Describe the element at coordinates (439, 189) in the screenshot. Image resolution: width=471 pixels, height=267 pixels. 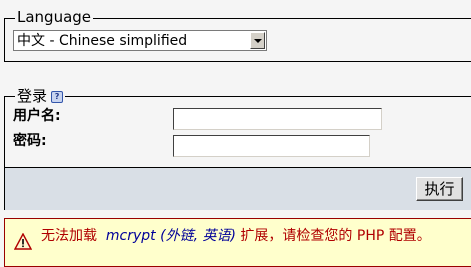
I see `submit-button: 执行` at that location.